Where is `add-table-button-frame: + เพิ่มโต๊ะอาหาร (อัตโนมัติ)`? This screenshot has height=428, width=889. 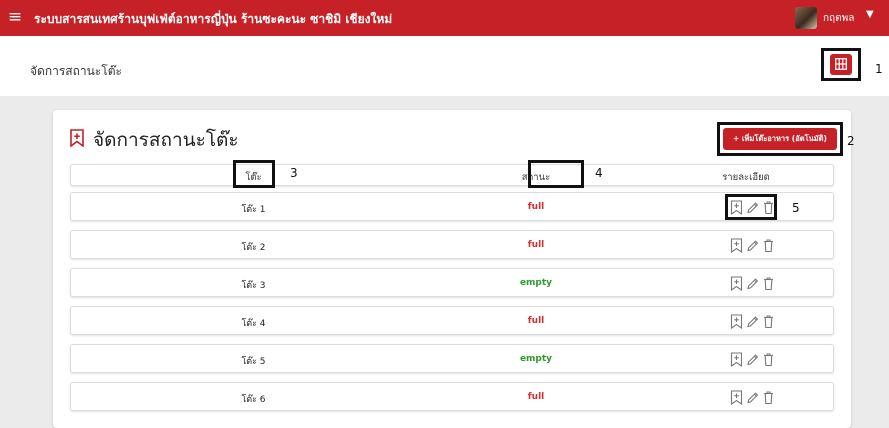 add-table-button-frame: + เพิ่มโต๊ะอาหาร (อัตโนมัติ) is located at coordinates (780, 139).